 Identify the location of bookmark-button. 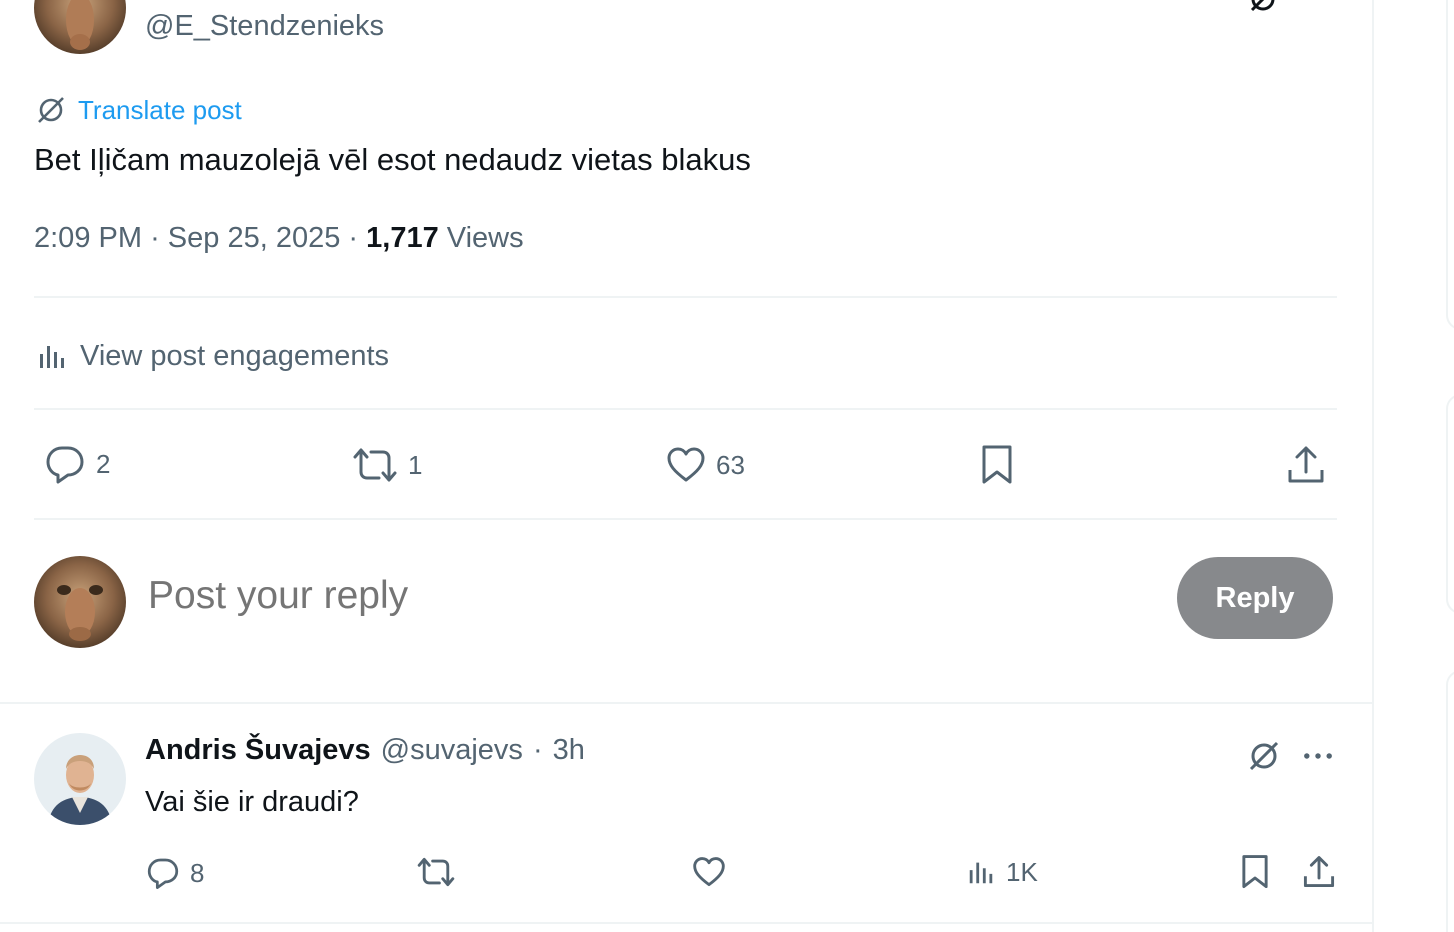
(997, 465).